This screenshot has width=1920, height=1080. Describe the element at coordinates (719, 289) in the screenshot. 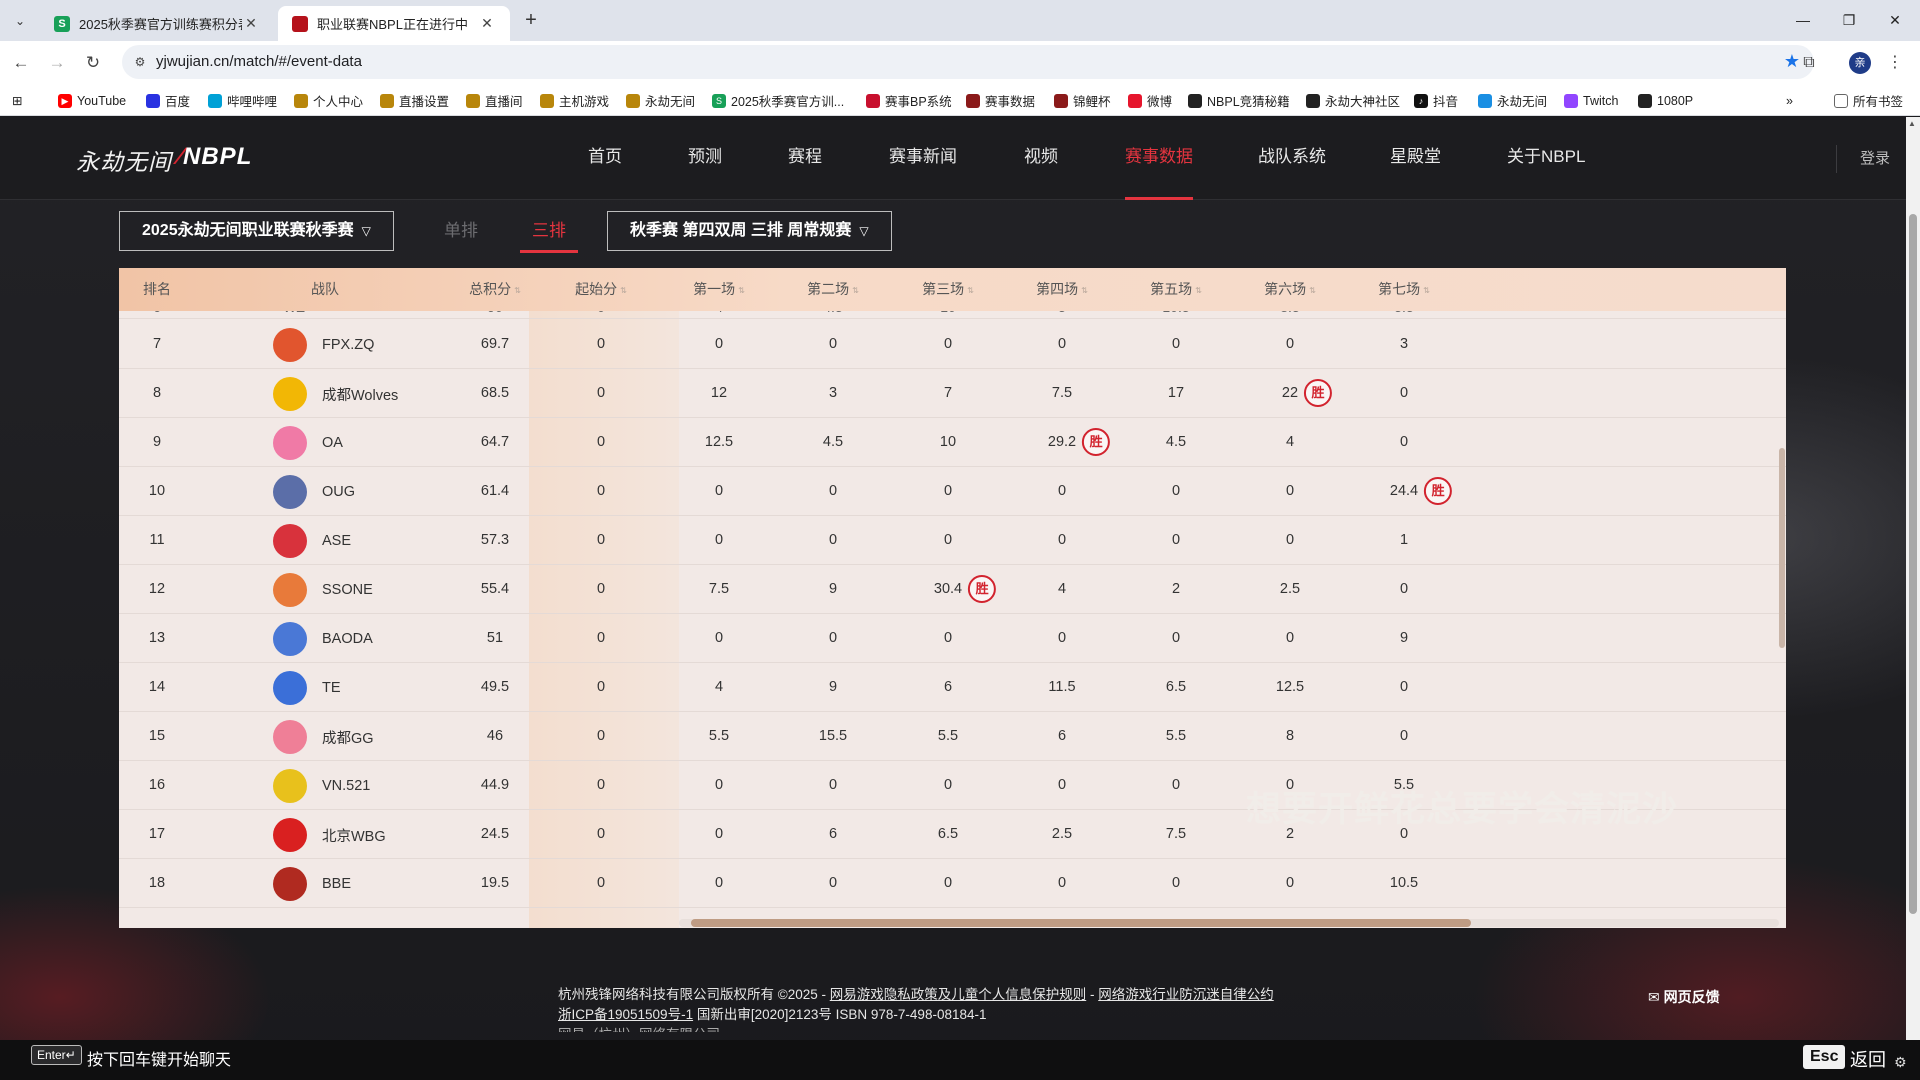

I see `th-game1: 第一场 ⇅` at that location.